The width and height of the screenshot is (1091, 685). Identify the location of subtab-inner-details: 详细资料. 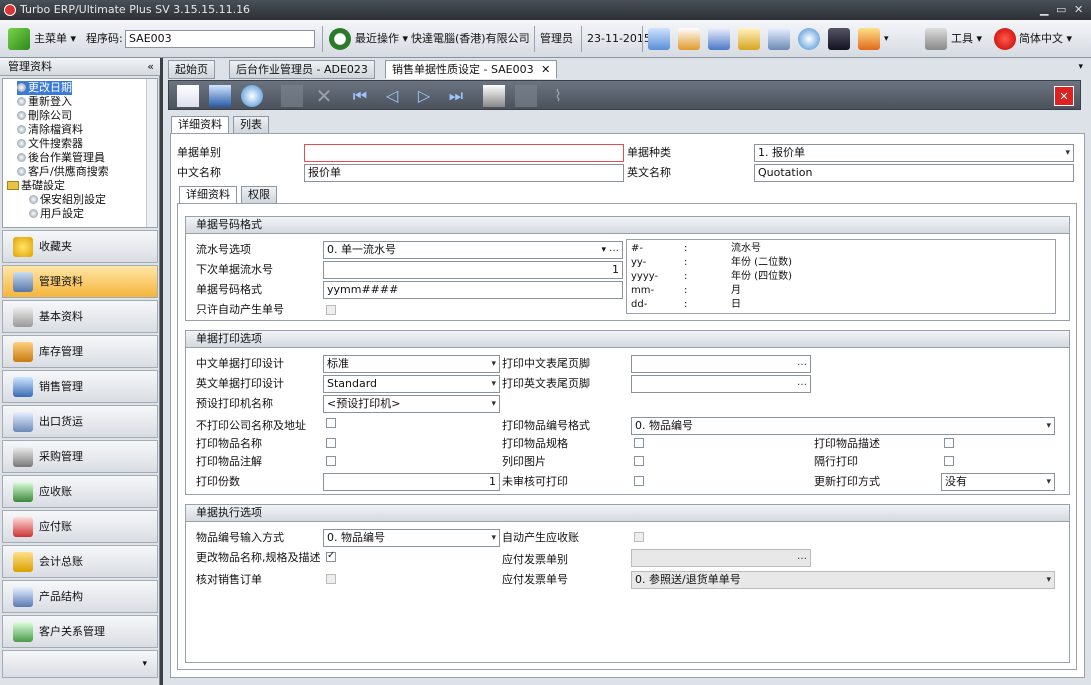
(208, 195).